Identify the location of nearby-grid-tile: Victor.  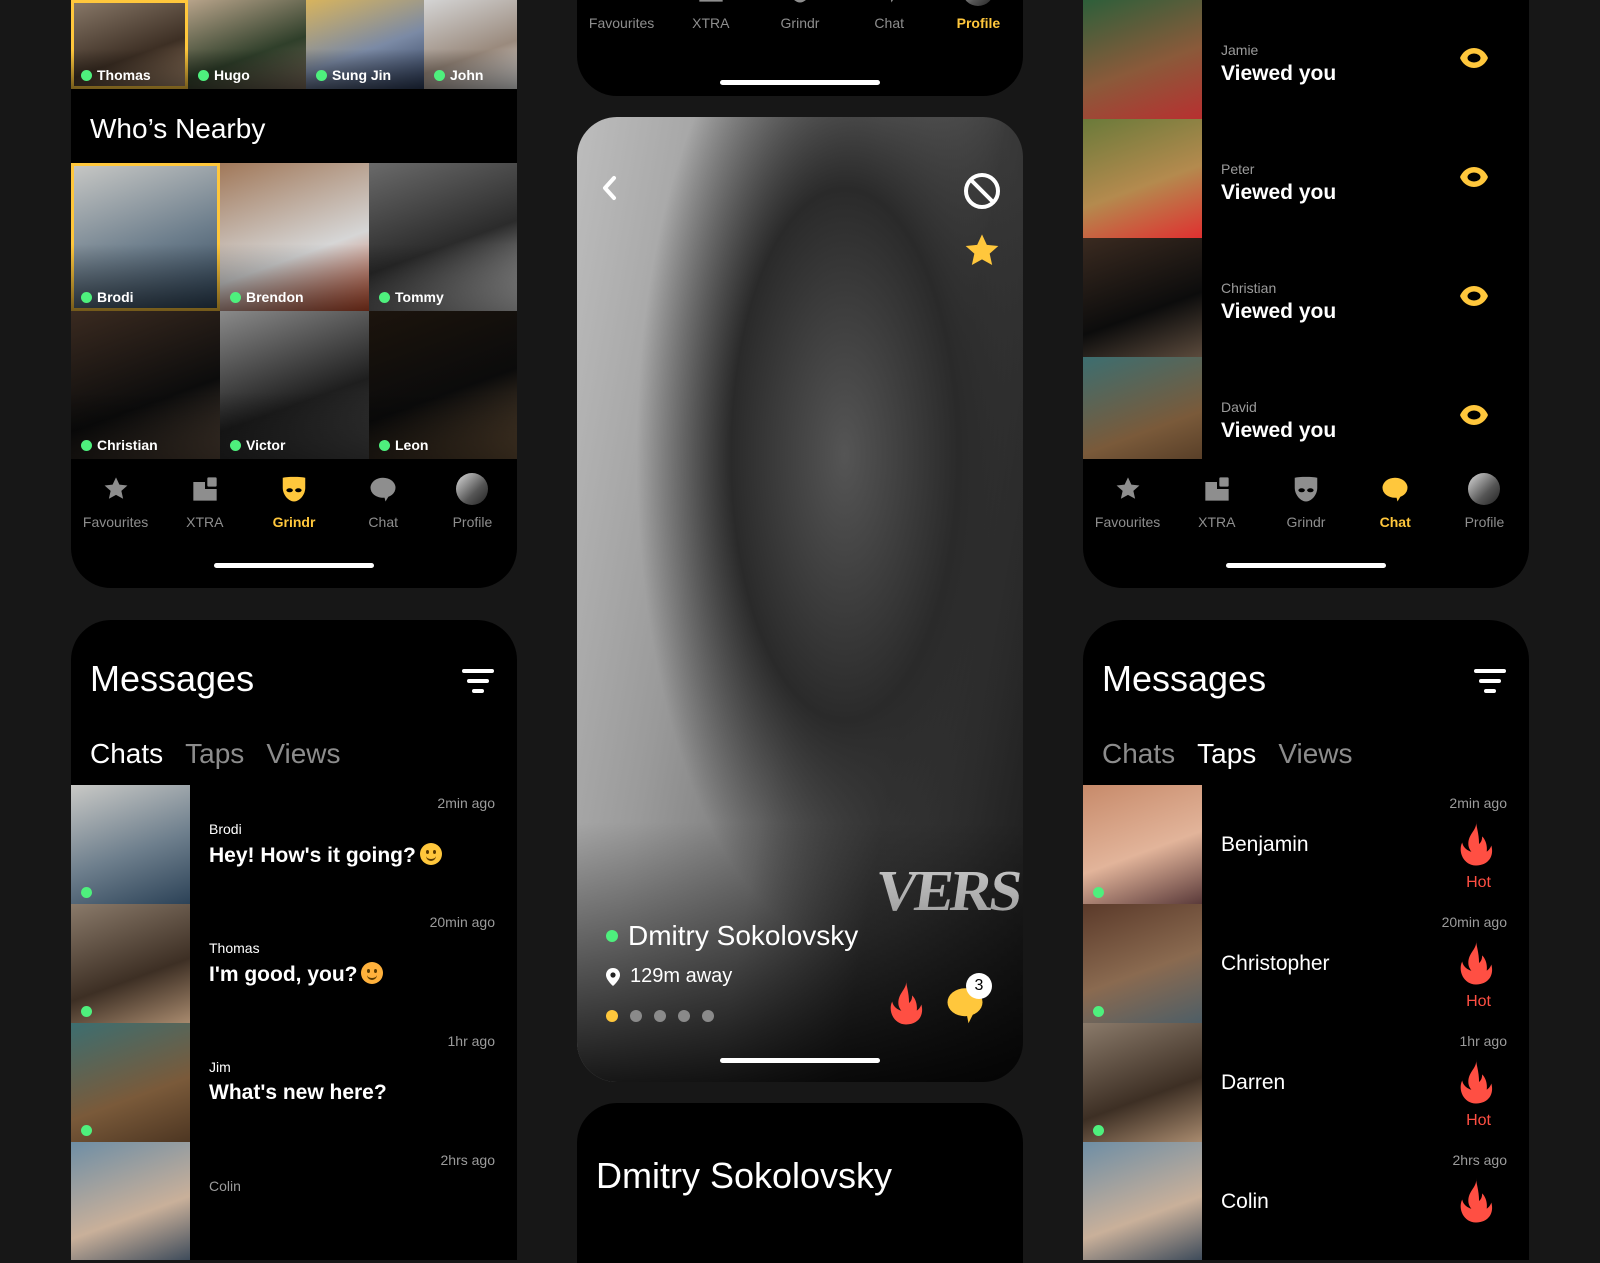
(294, 385).